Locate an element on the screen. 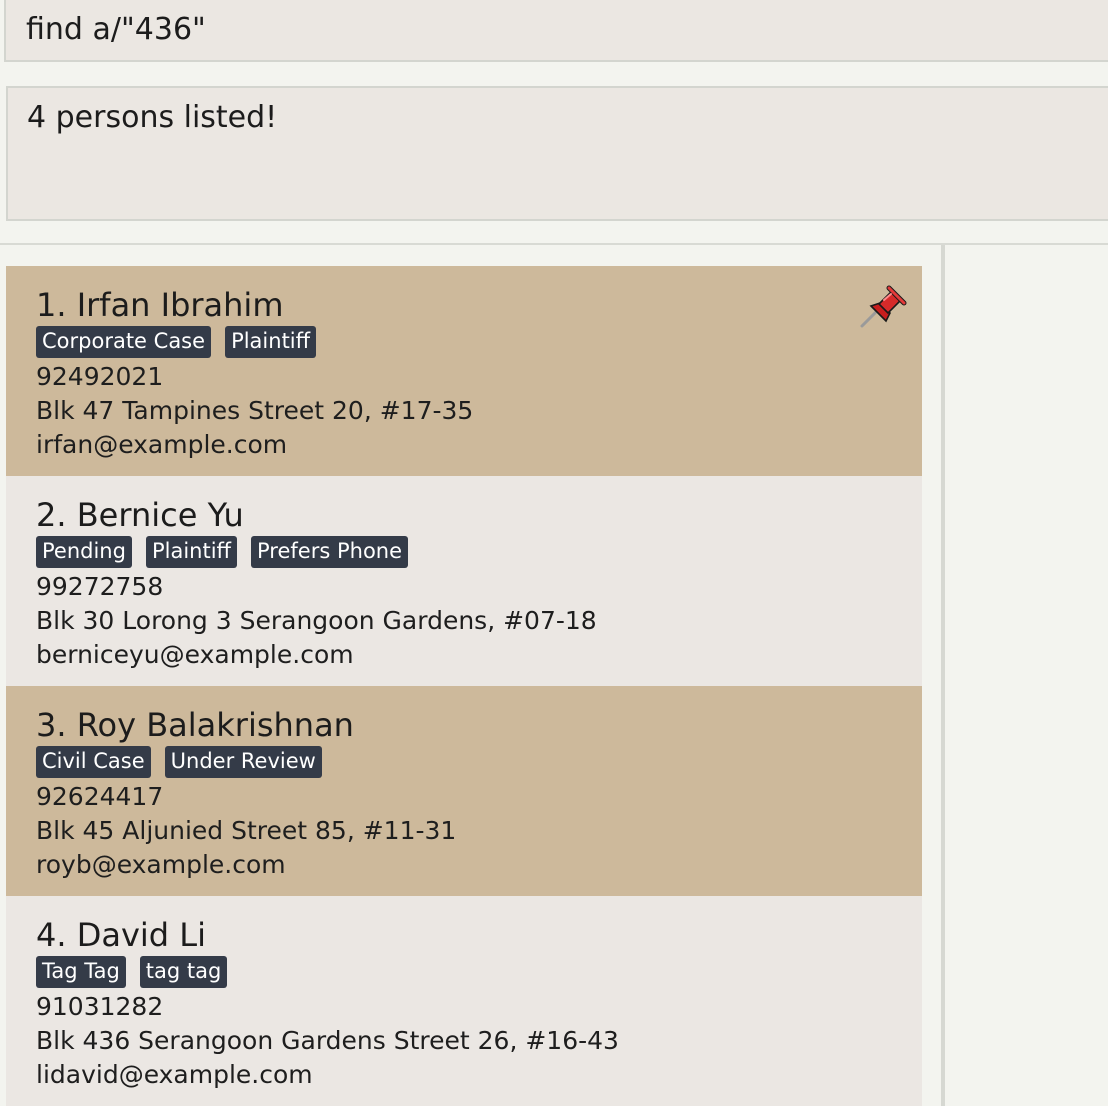  tag: Pending is located at coordinates (84, 552).